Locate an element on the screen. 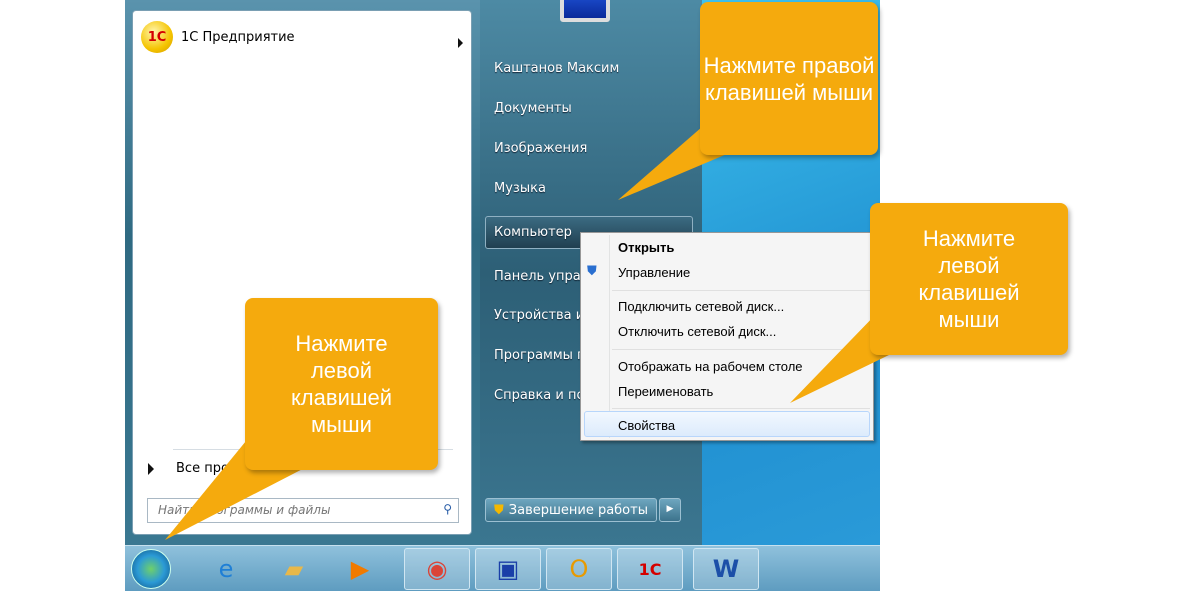 This screenshot has height=591, width=1200. callout-left-click-properties: Нажмите левой клавишей мыши is located at coordinates (969, 279).